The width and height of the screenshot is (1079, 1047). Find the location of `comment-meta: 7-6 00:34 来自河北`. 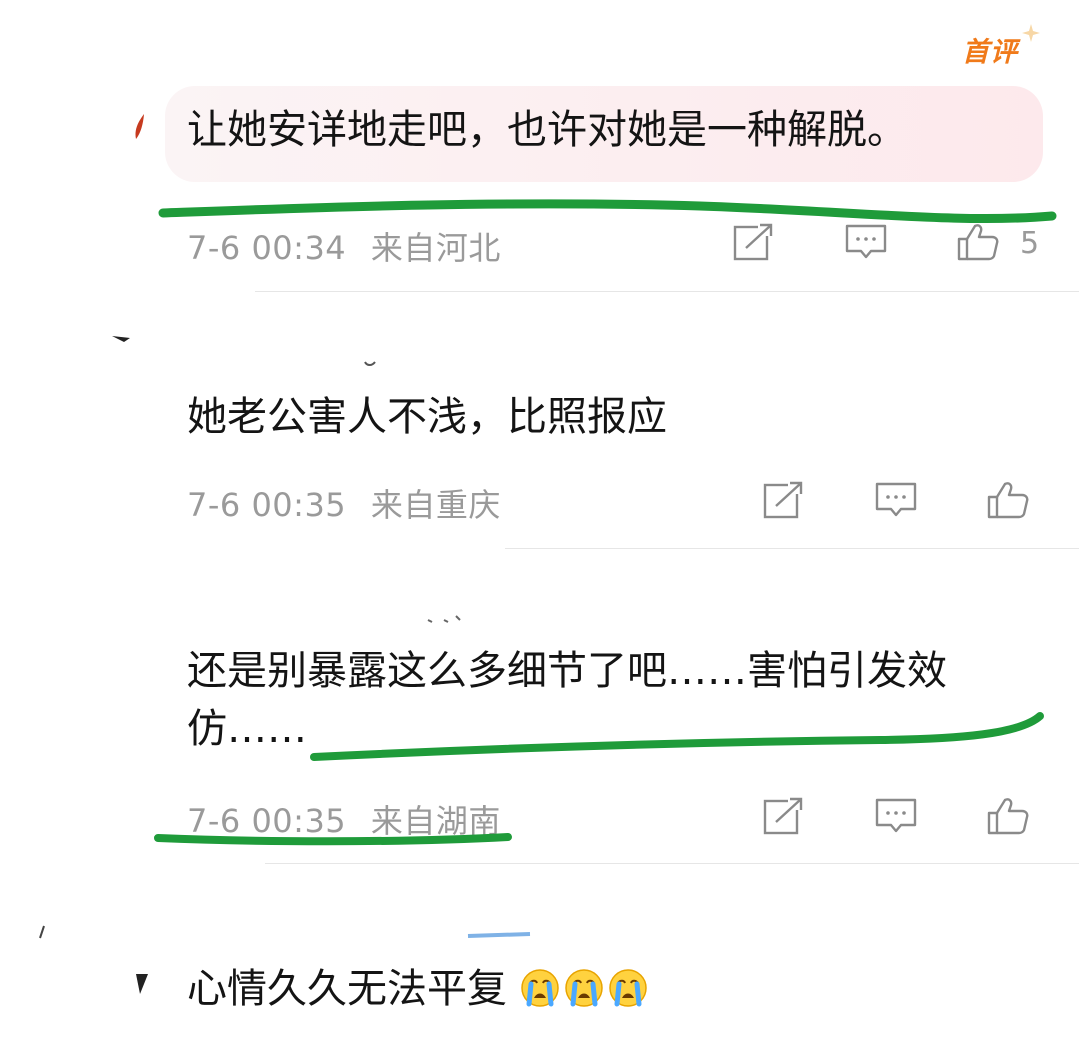

comment-meta: 7-6 00:34 来自河北 is located at coordinates (344, 246).